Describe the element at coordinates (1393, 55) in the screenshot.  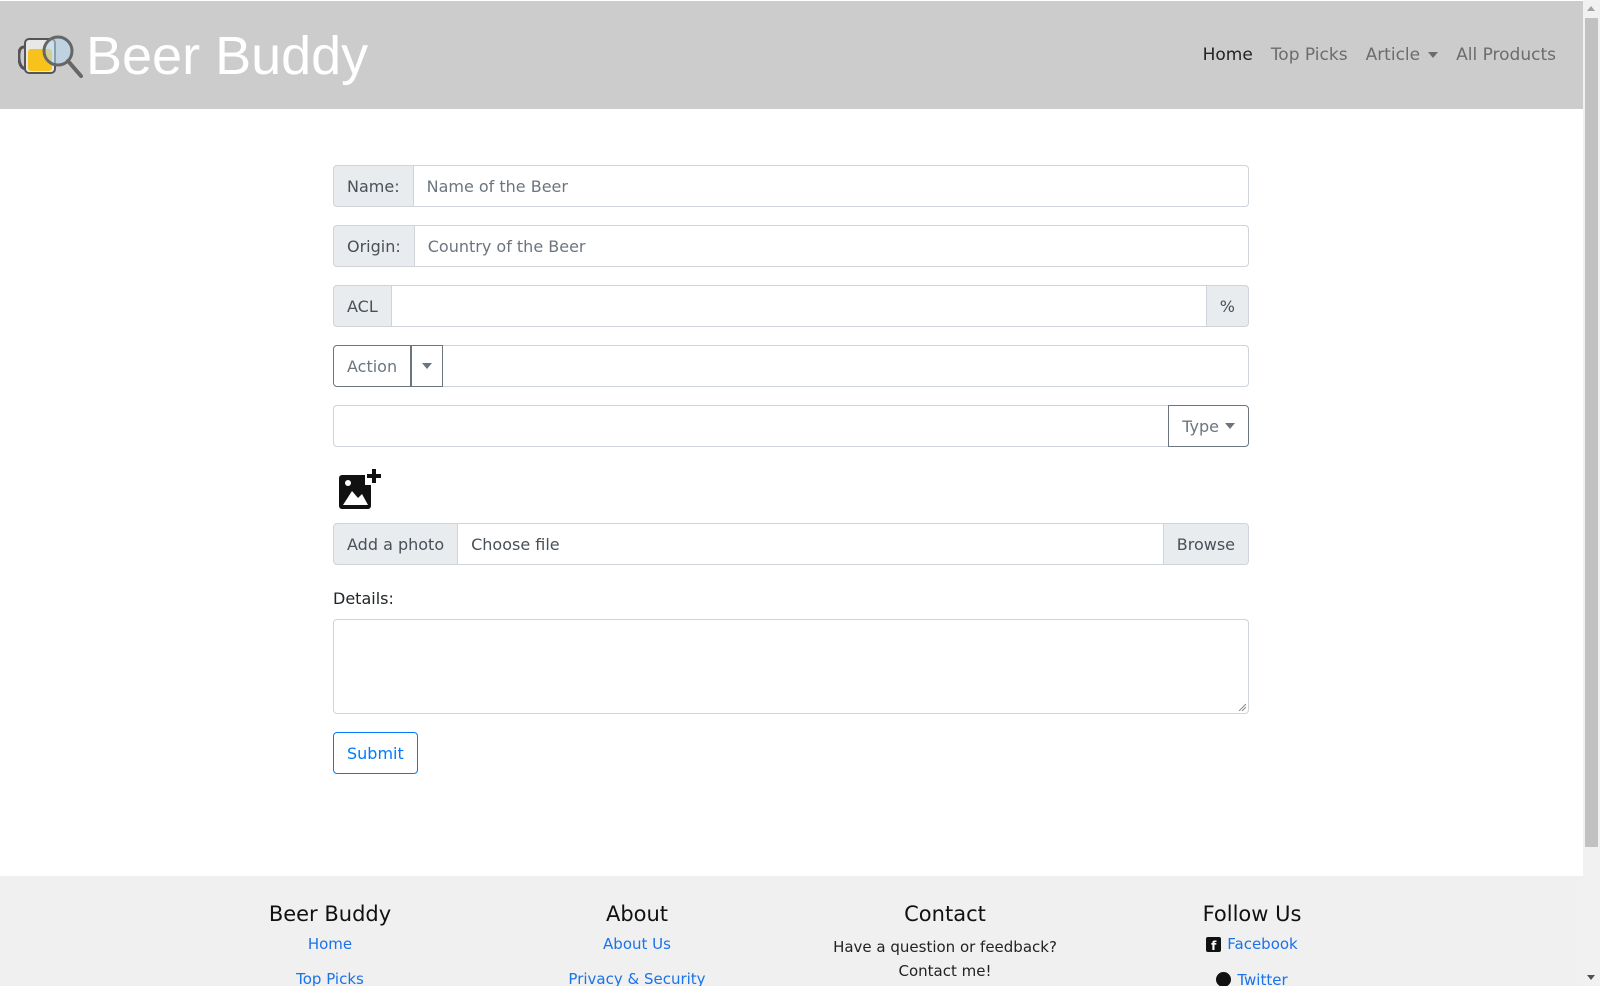
I see `nav-article-label: Article` at that location.